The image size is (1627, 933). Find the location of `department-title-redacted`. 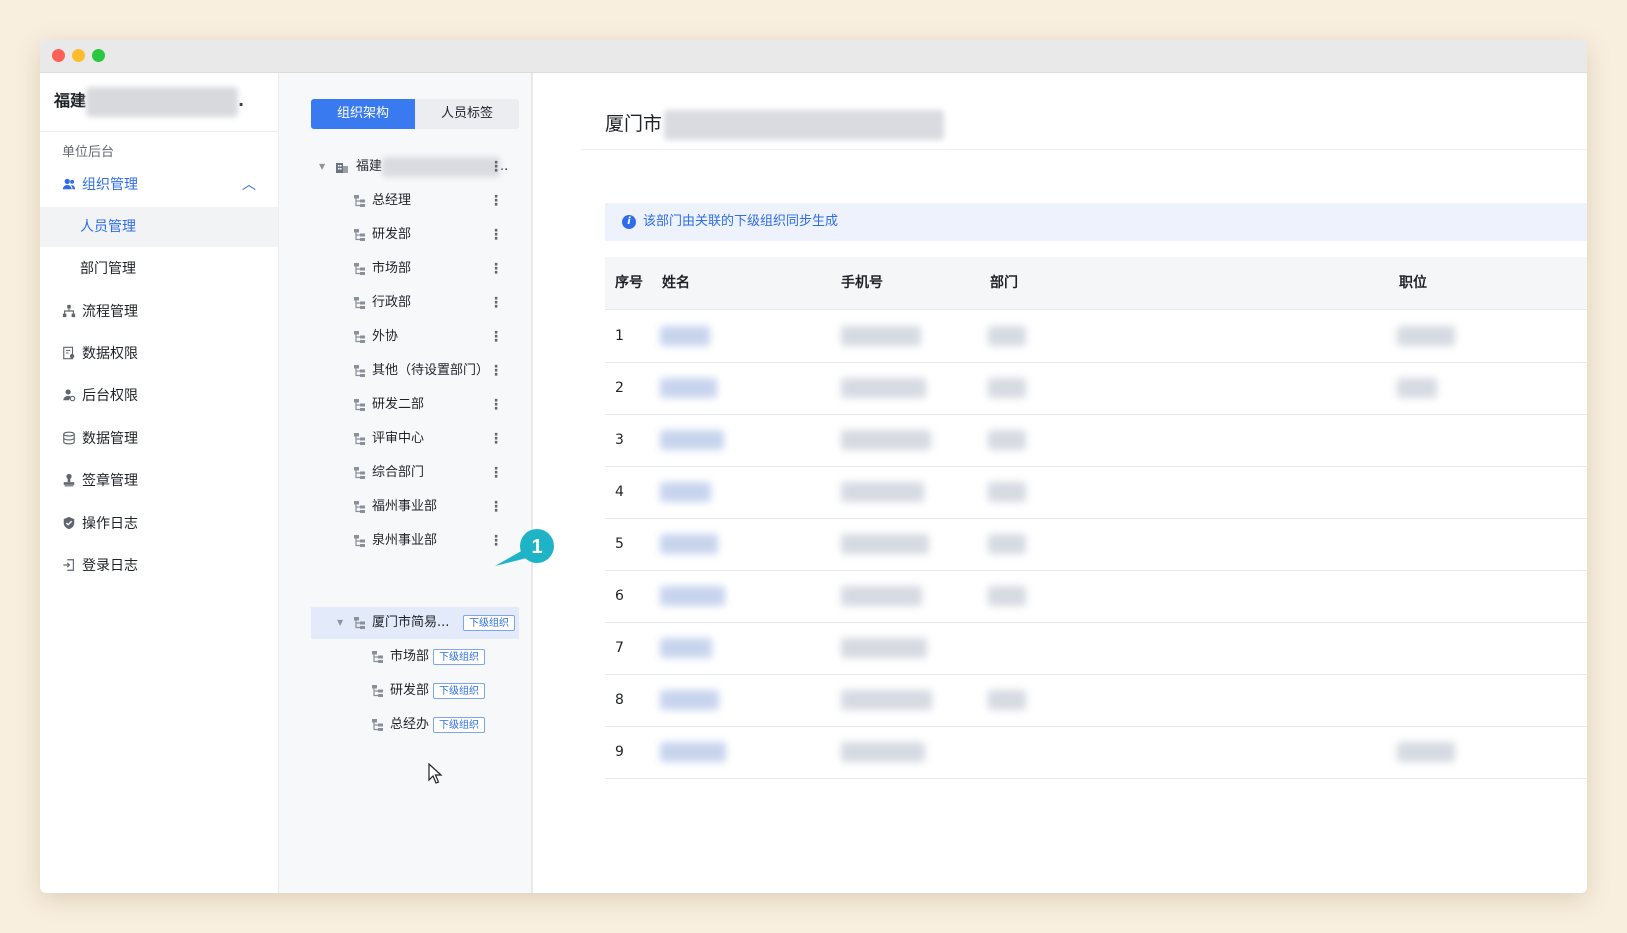

department-title-redacted is located at coordinates (804, 124).